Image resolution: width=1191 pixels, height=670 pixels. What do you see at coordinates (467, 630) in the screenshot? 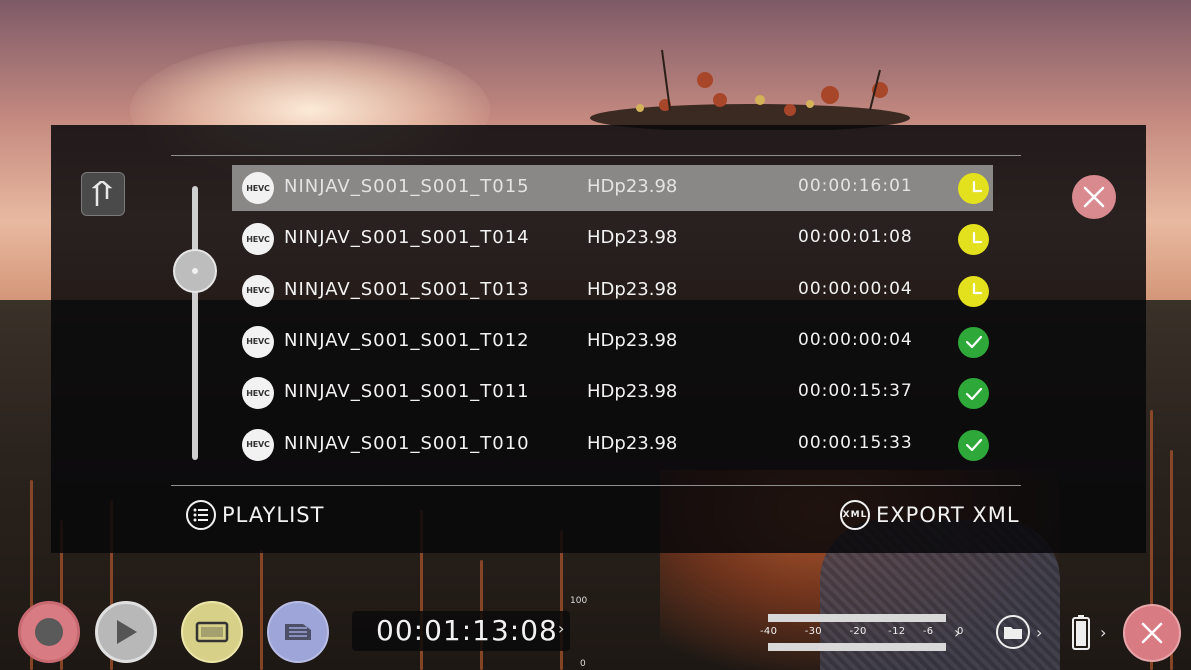
I see `timecode: 00:01:13:08` at bounding box center [467, 630].